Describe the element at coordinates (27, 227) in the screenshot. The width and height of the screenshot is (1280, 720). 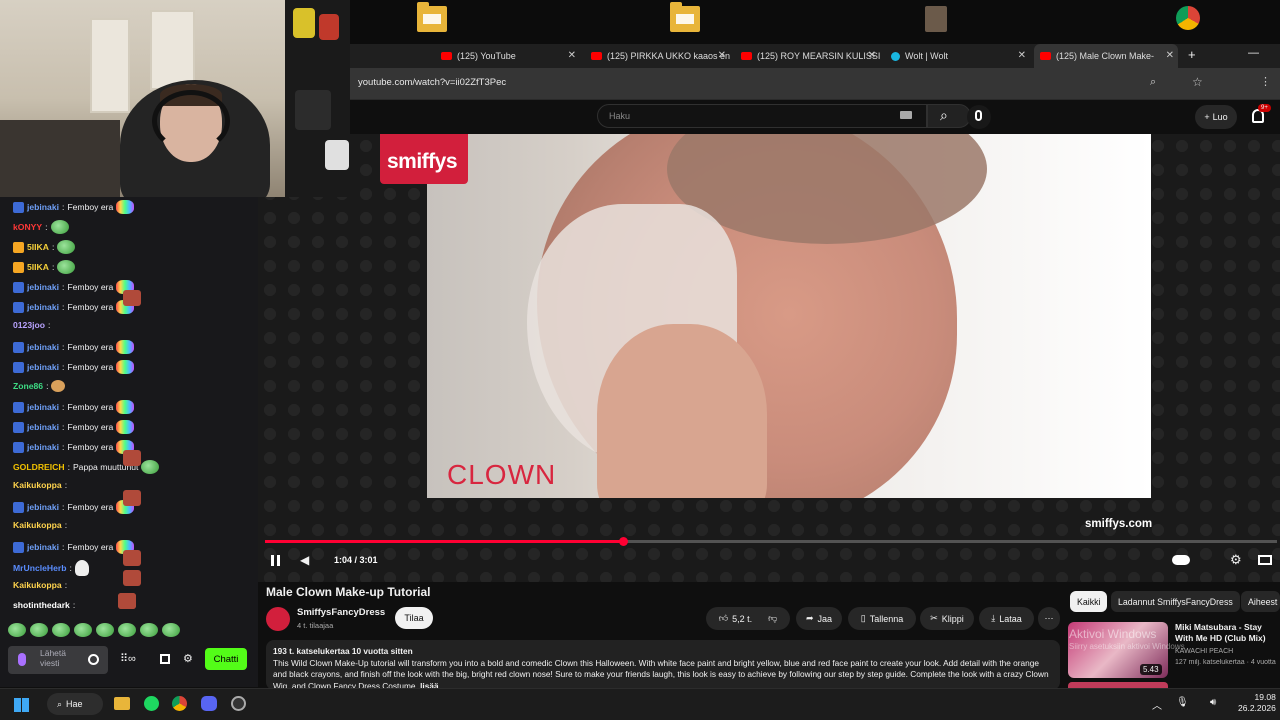
I see `chat-username: kONYY` at that location.